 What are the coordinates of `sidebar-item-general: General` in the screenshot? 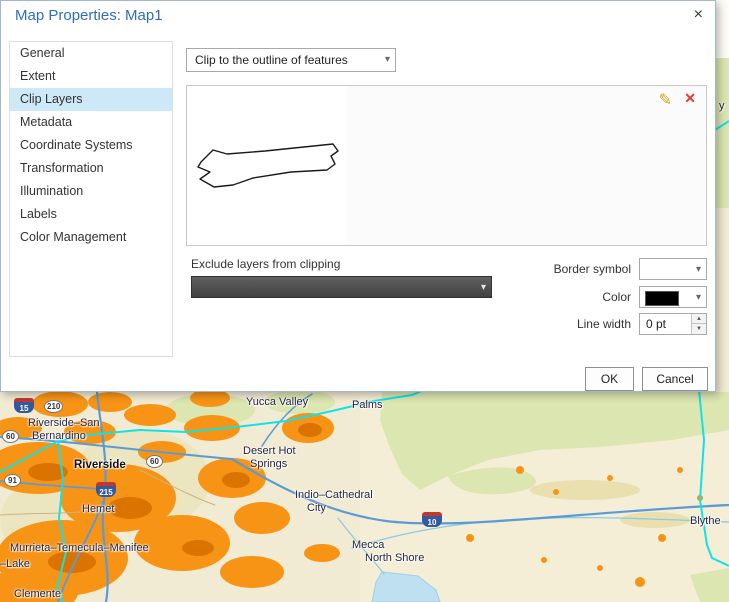 It's located at (91, 53).